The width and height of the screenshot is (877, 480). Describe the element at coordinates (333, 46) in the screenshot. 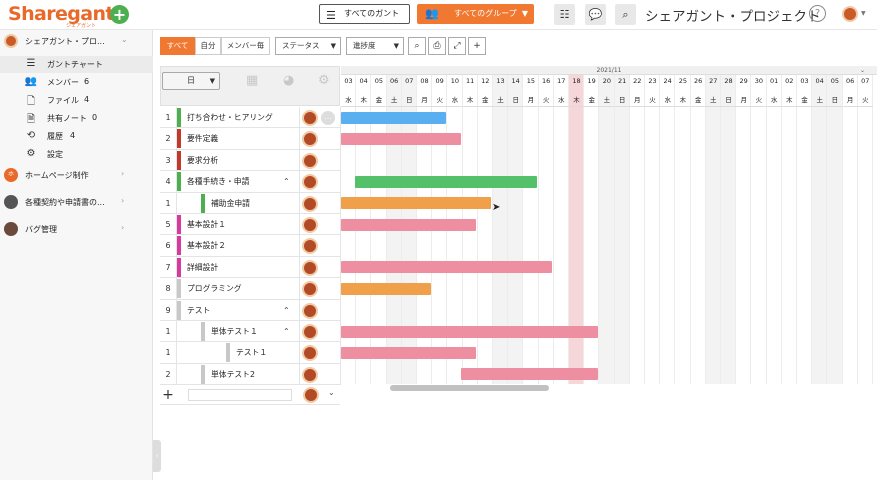

I see `chevron-down-icon: ▼` at that location.